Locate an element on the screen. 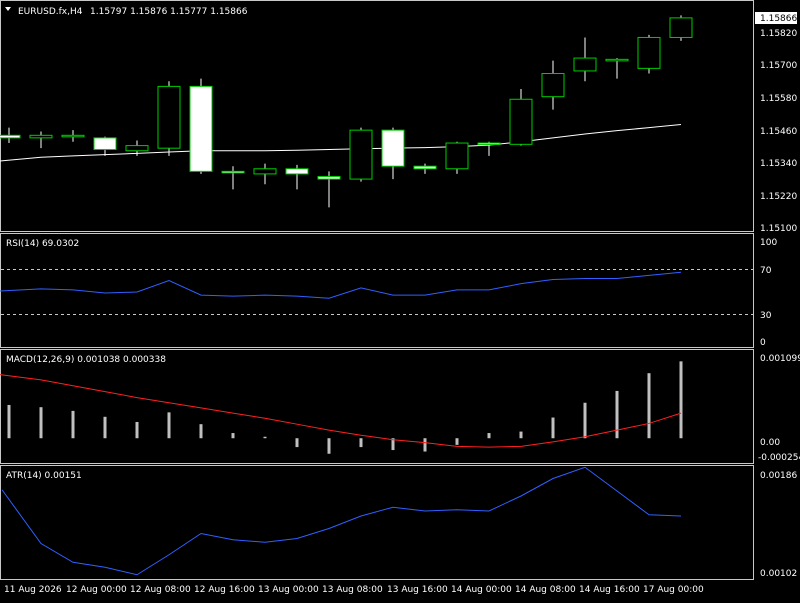 This screenshot has height=603, width=800. macd-signal-polyline is located at coordinates (341, 411).